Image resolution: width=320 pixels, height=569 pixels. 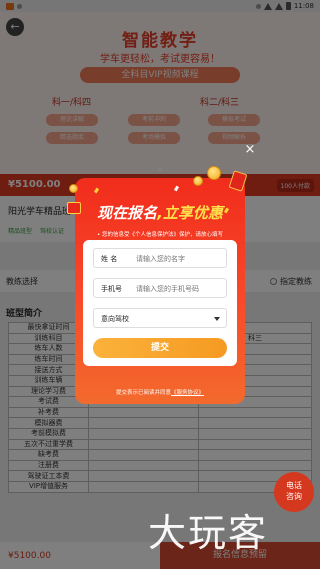 What do you see at coordinates (143, 393) in the screenshot?
I see `agreement-prefix: 提交表示已阅读并同意` at bounding box center [143, 393].